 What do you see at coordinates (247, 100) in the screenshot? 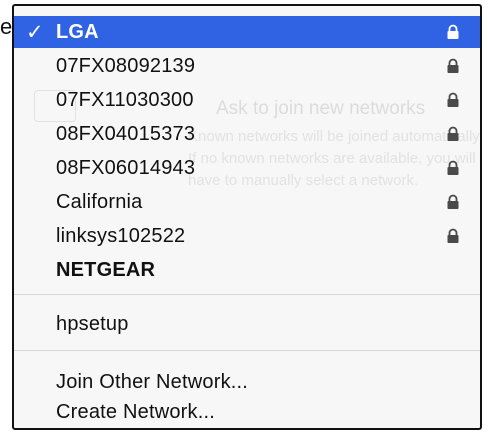
I see `network-item: 07FX11030300` at bounding box center [247, 100].